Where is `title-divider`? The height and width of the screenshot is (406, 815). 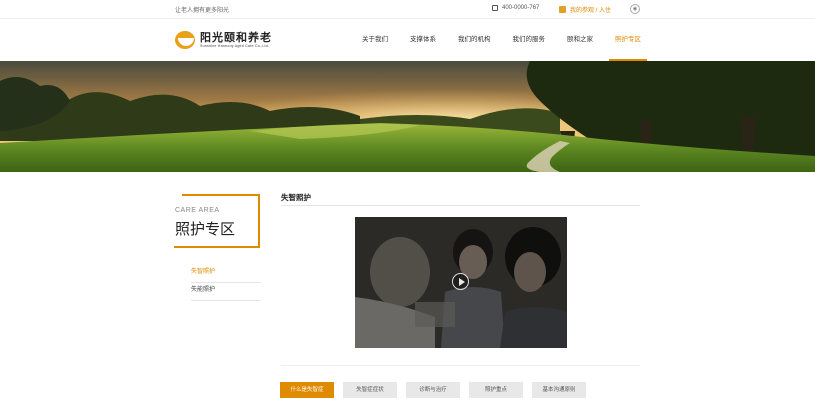
title-divider is located at coordinates (460, 205).